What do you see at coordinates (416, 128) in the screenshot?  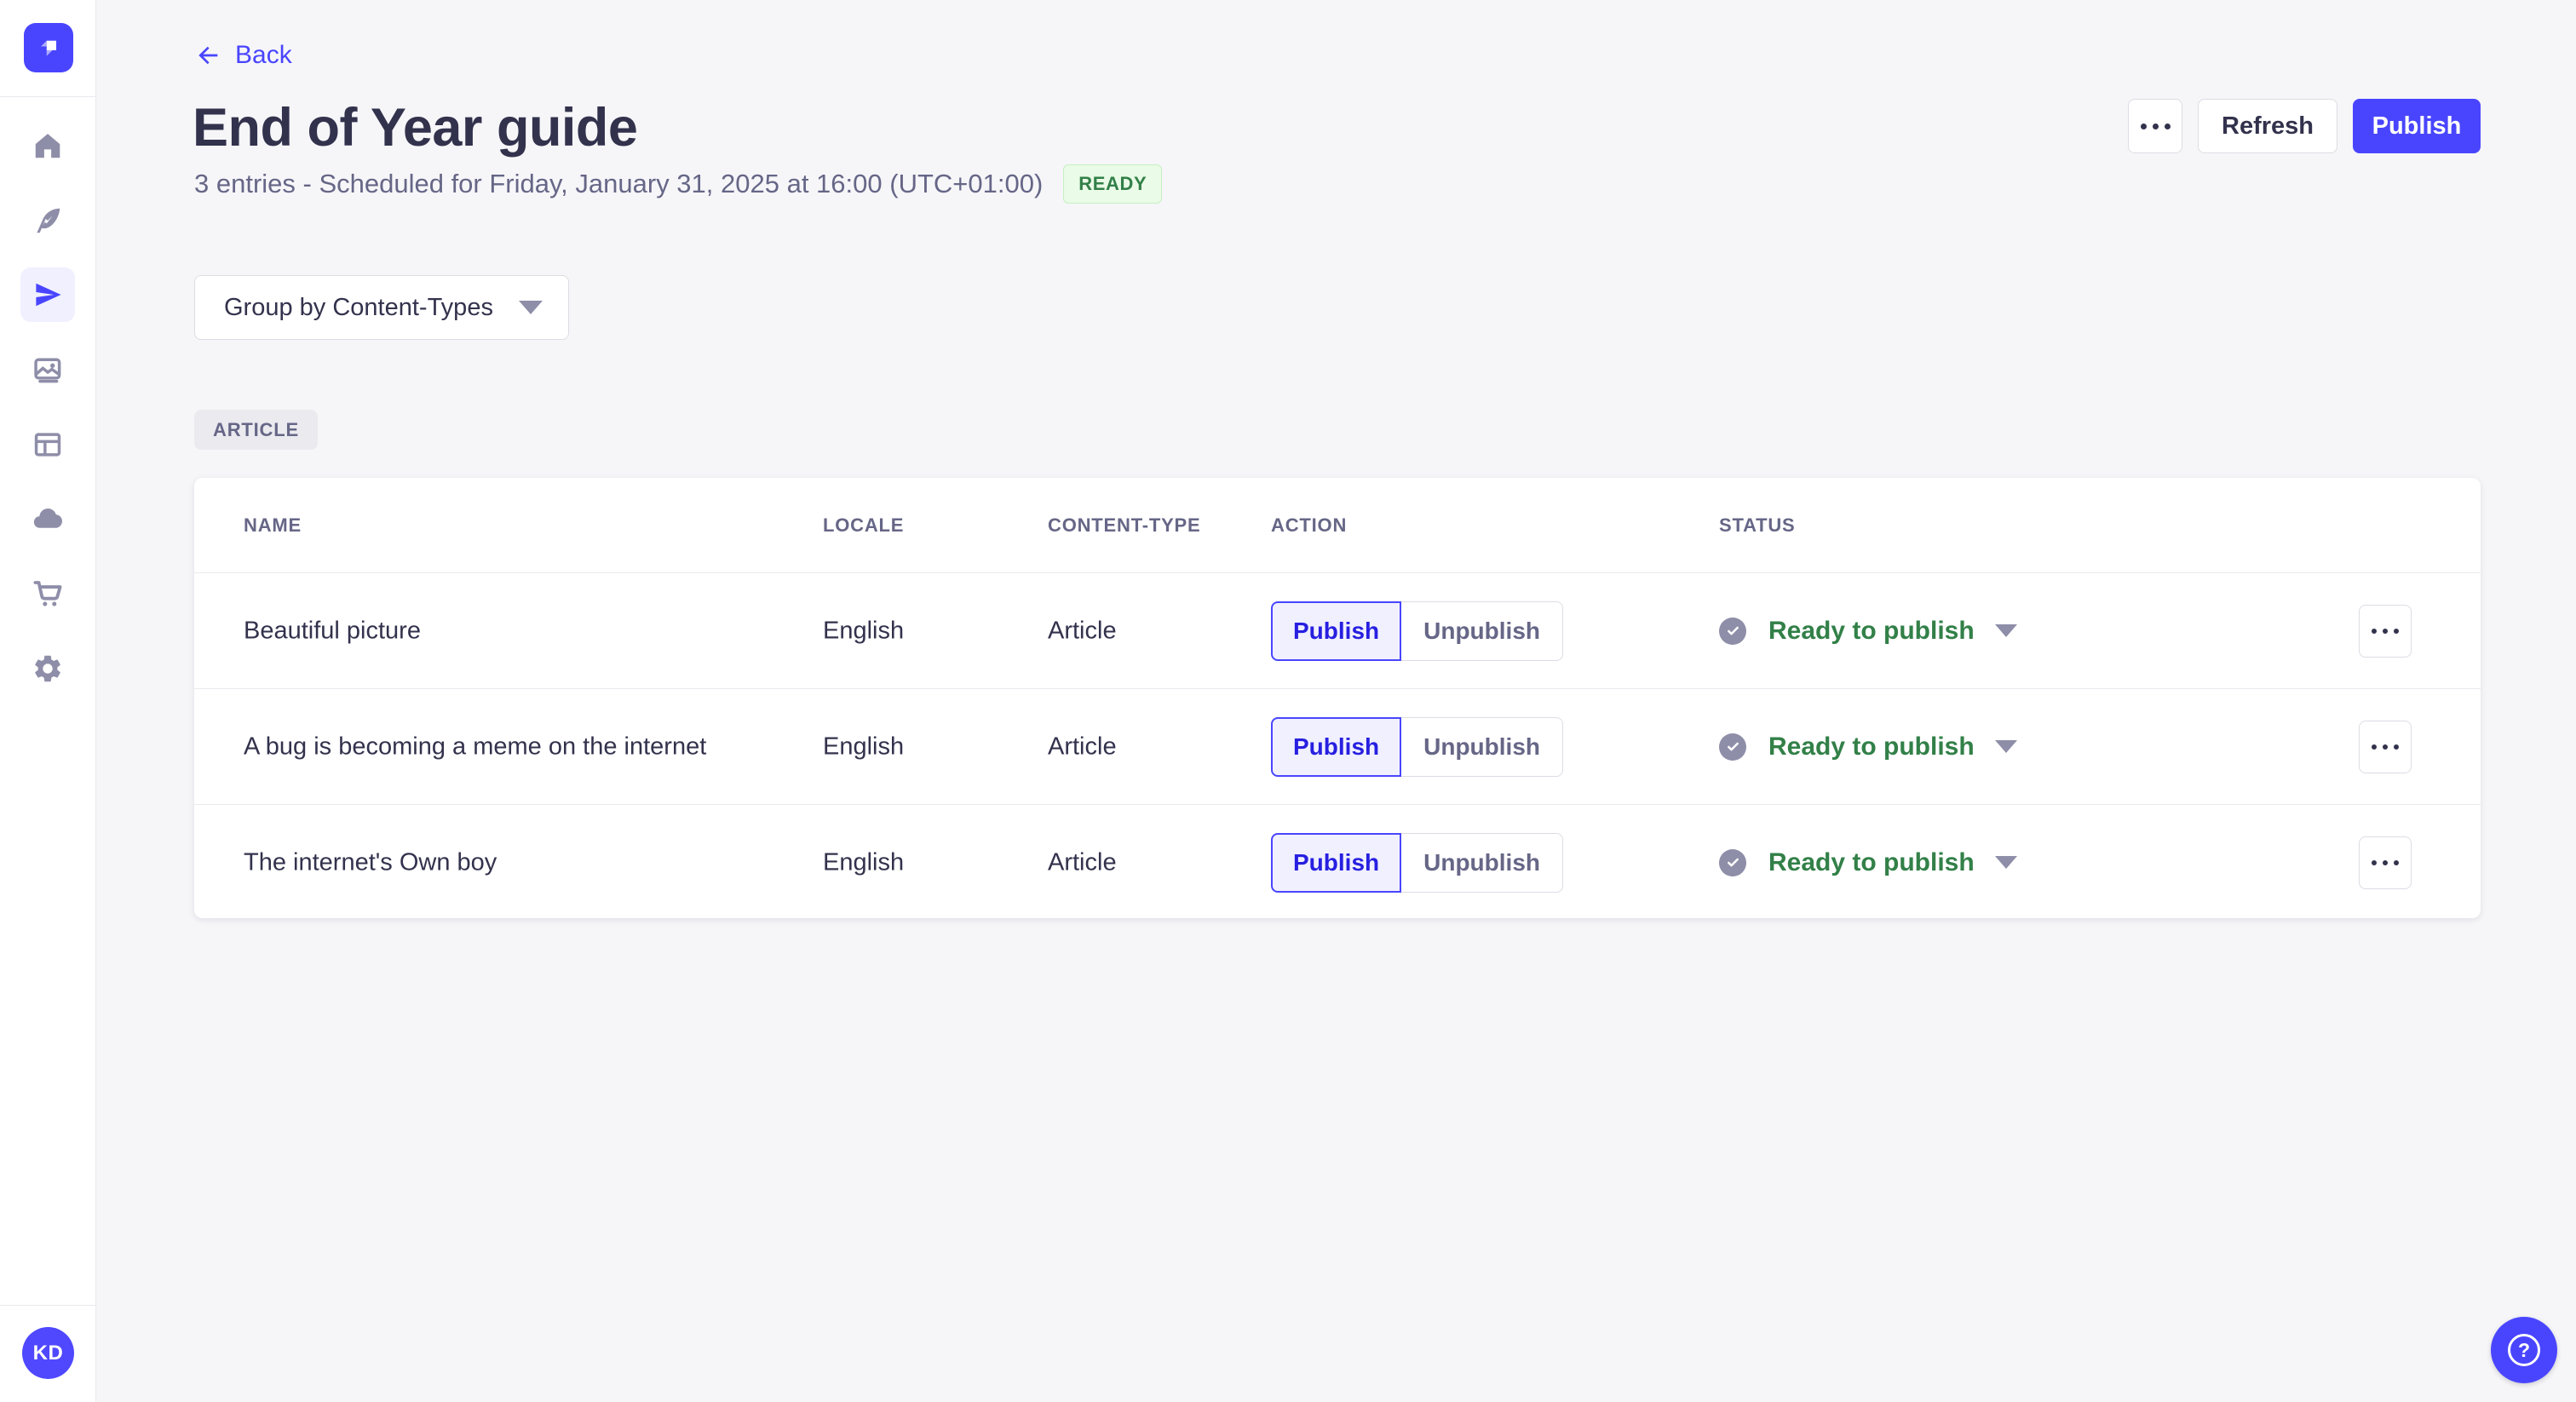 I see `page-title: End of Year guide` at bounding box center [416, 128].